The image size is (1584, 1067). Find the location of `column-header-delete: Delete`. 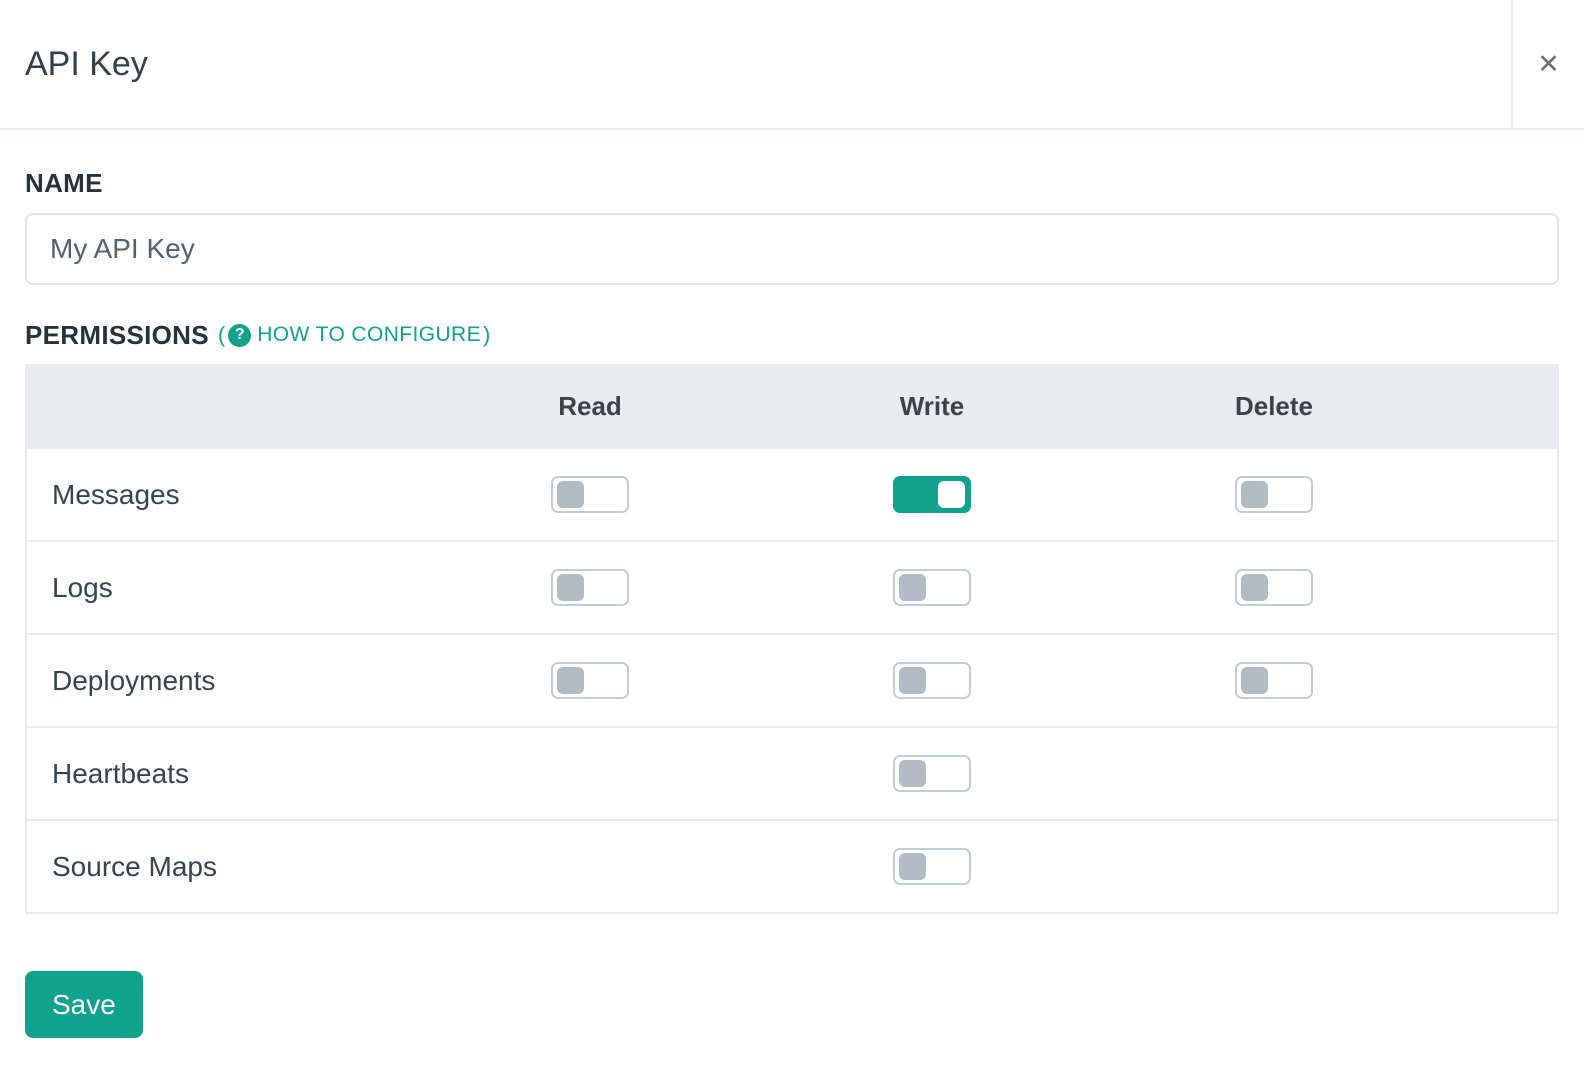

column-header-delete: Delete is located at coordinates (1274, 406).